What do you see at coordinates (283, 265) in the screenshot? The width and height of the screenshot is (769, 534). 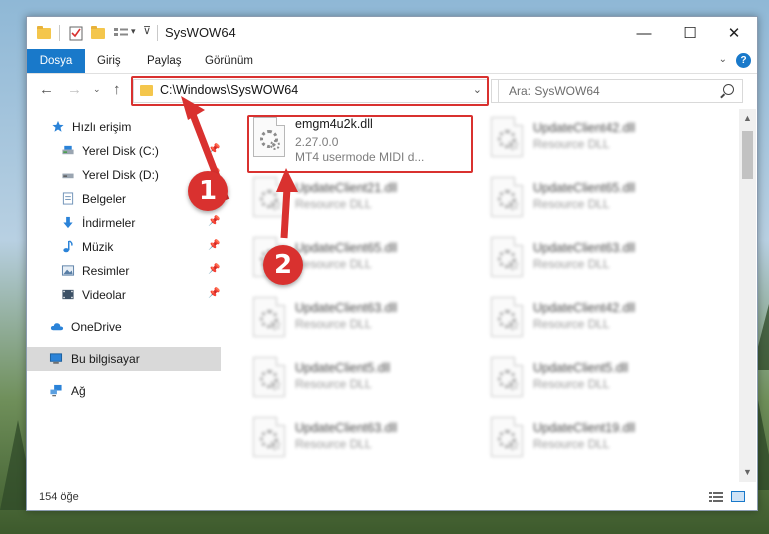 I see `step-marker-2: 2` at bounding box center [283, 265].